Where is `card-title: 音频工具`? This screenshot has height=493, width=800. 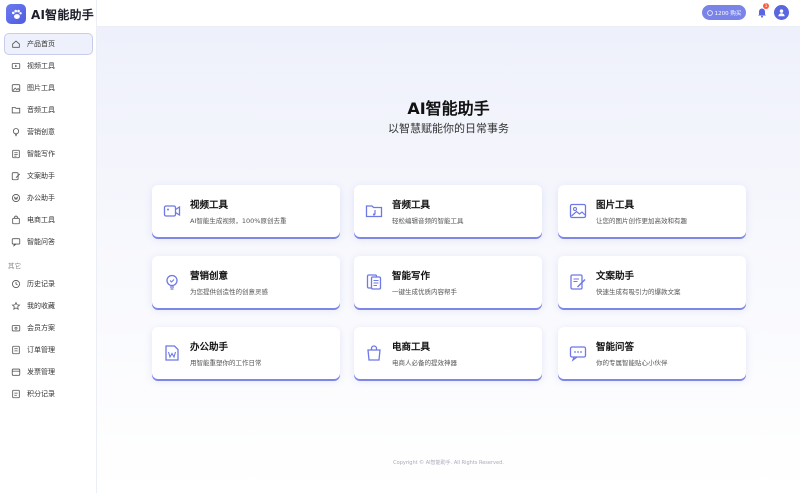 card-title: 音频工具 is located at coordinates (411, 205).